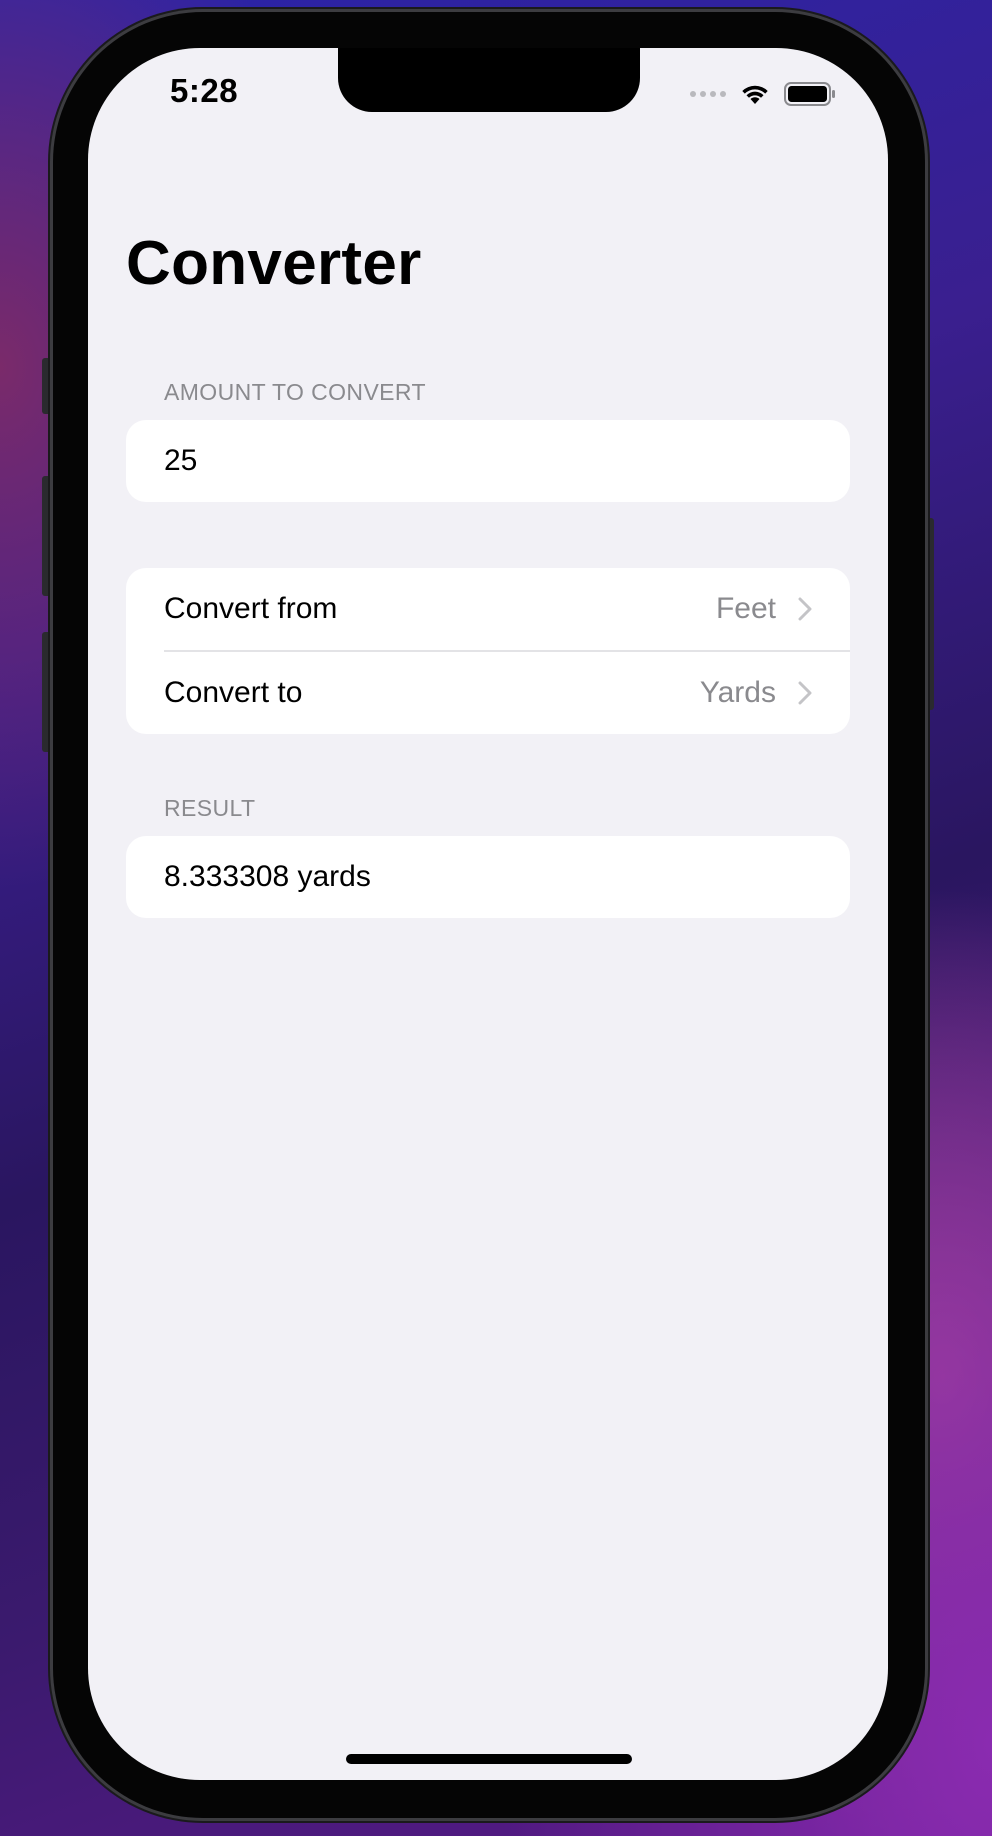  Describe the element at coordinates (488, 693) in the screenshot. I see `convert-to-row: Convert to Yards` at that location.